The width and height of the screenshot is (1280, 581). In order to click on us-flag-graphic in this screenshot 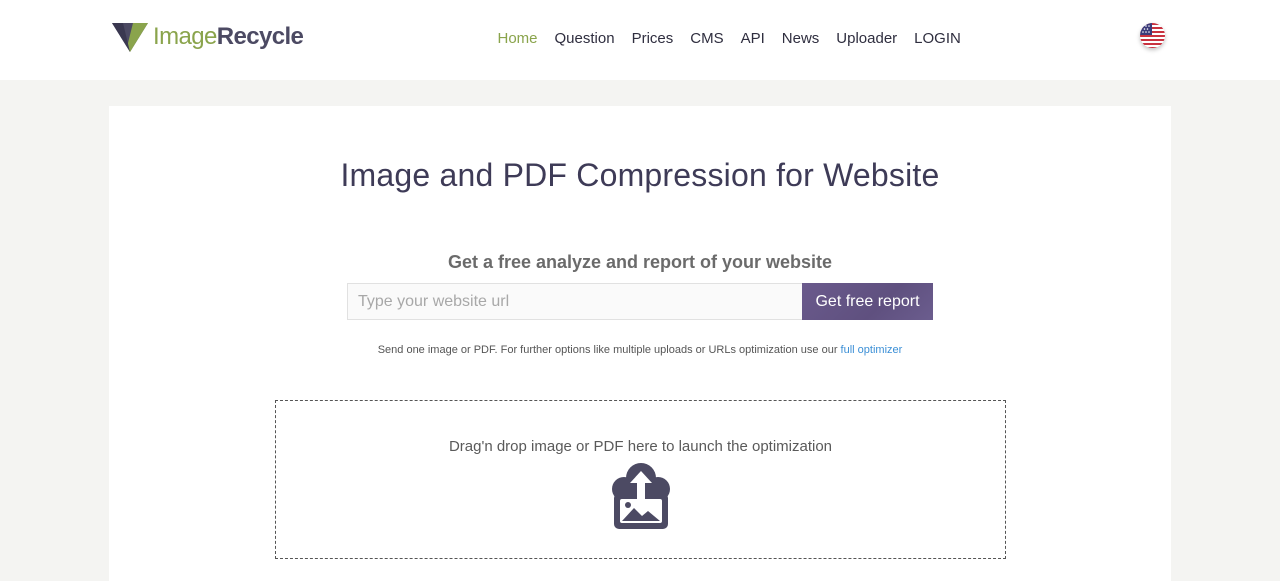, I will do `click(1152, 35)`.